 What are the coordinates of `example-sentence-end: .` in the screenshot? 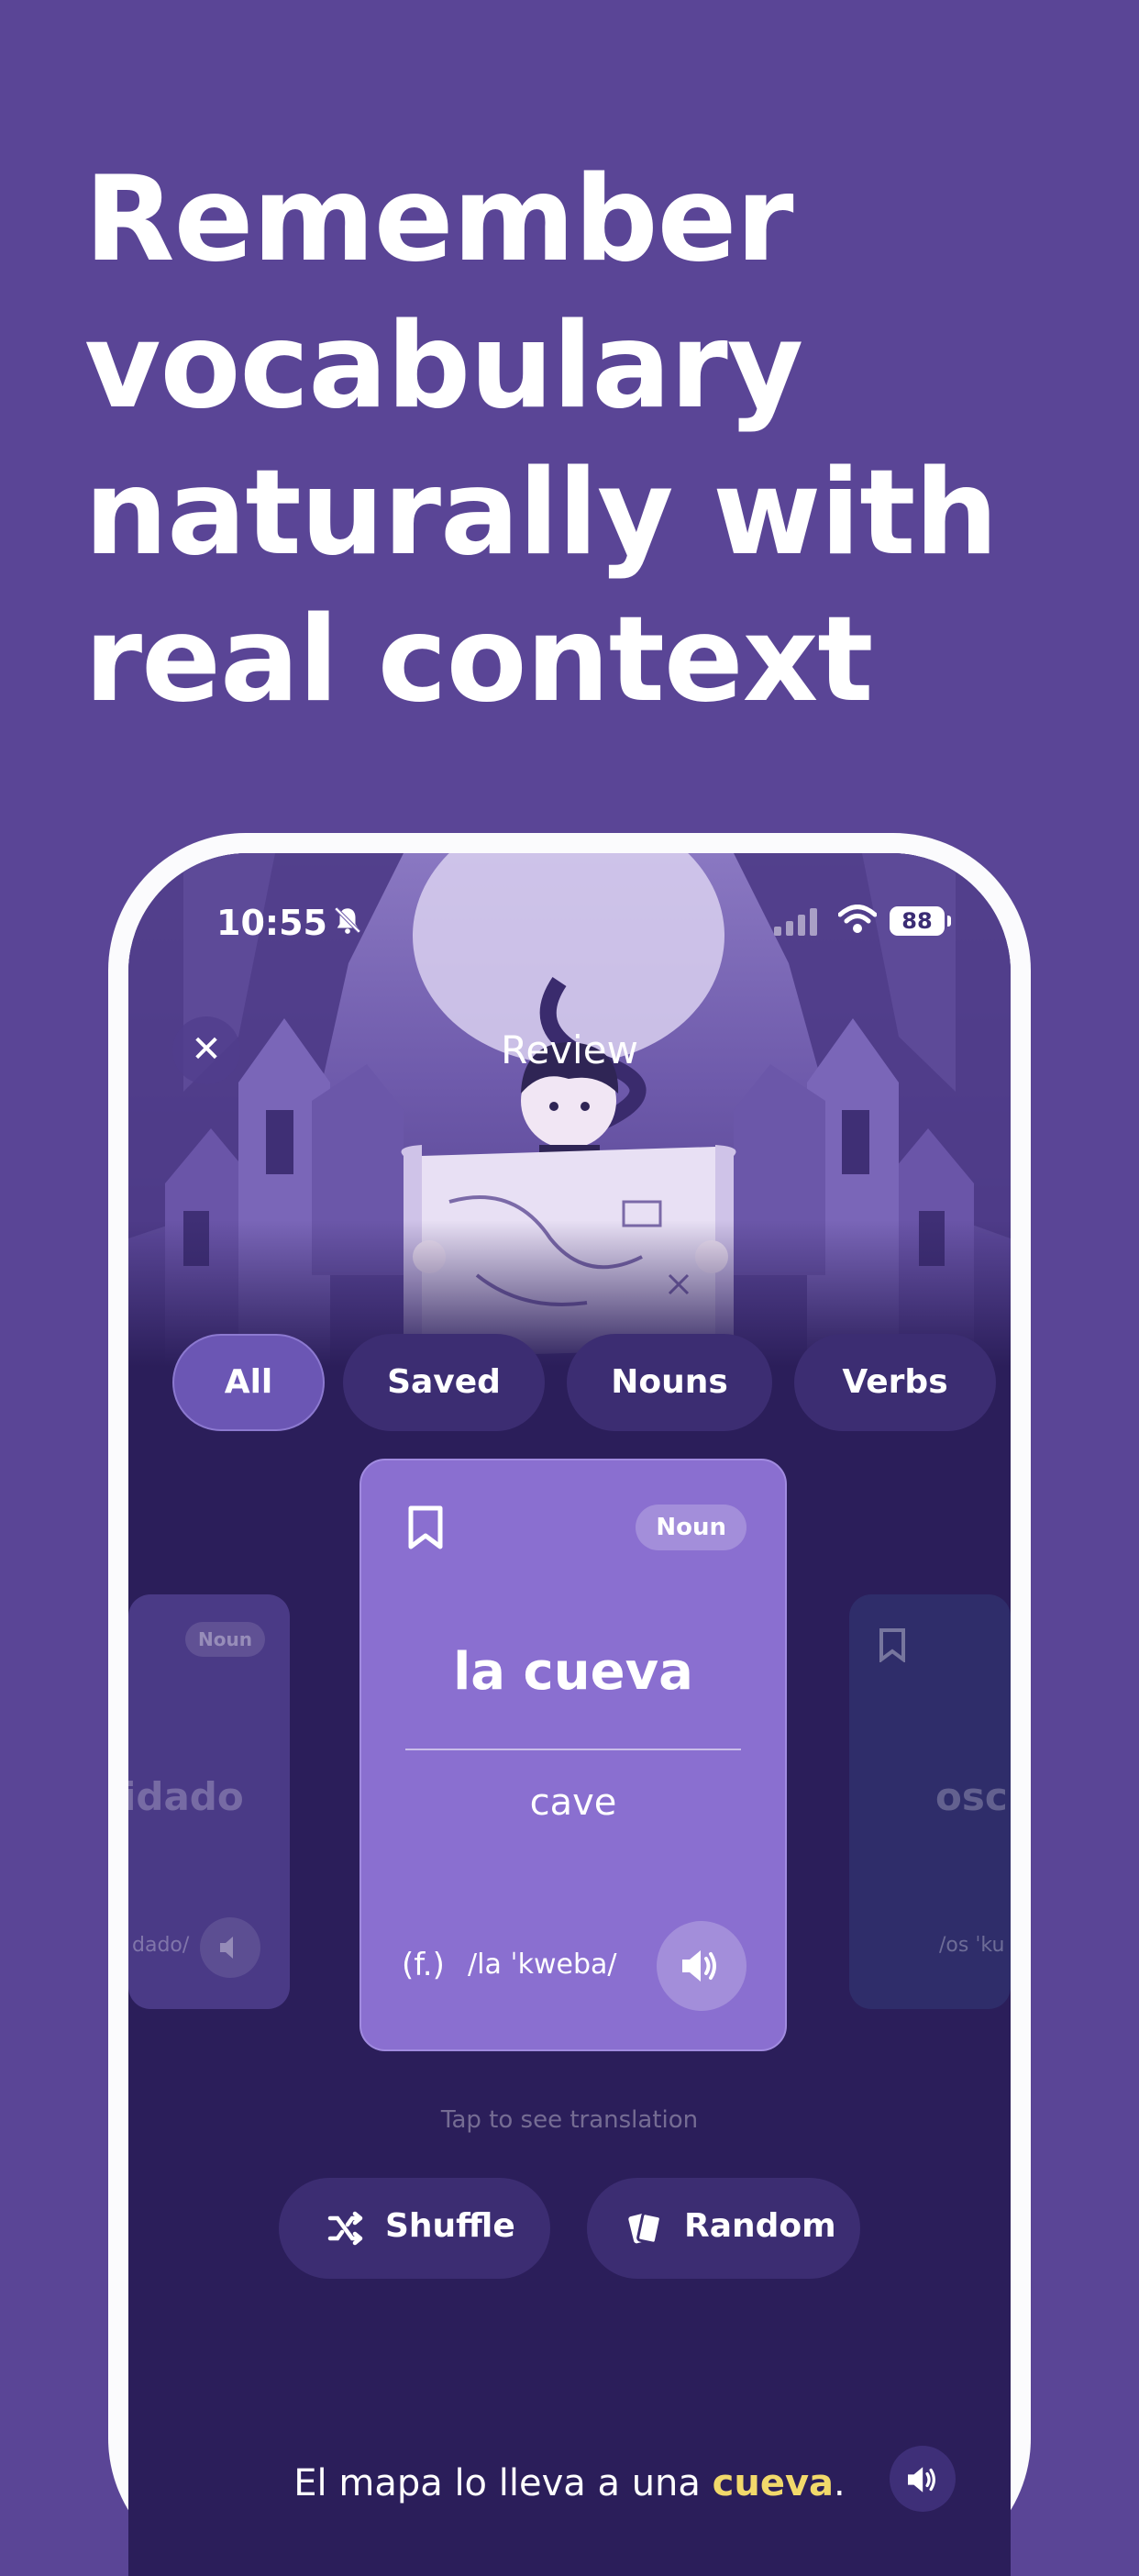 It's located at (840, 2483).